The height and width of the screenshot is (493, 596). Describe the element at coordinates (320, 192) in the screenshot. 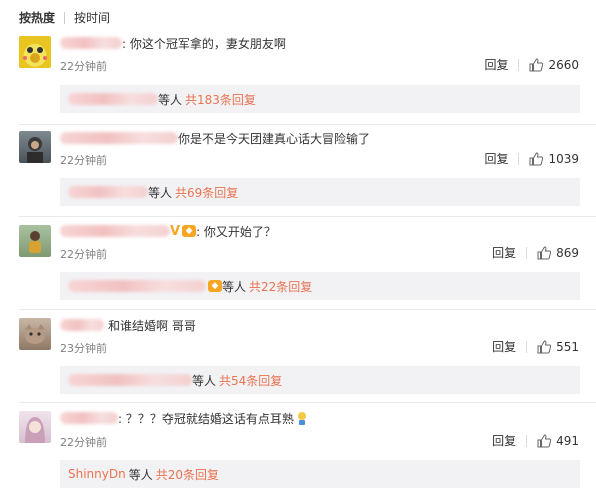

I see `reply-summary: 等人 共69条回复` at that location.